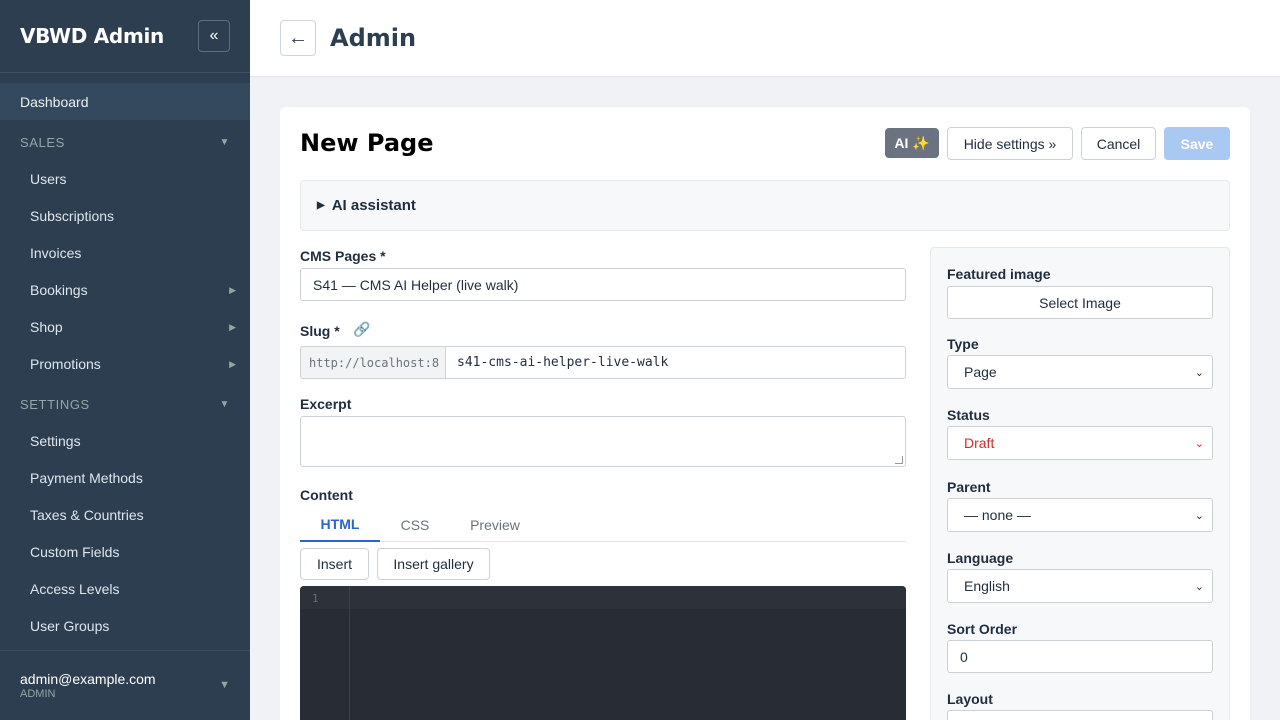 The height and width of the screenshot is (720, 1280). Describe the element at coordinates (373, 205) in the screenshot. I see `ai-assistant-label: AI assistant` at that location.